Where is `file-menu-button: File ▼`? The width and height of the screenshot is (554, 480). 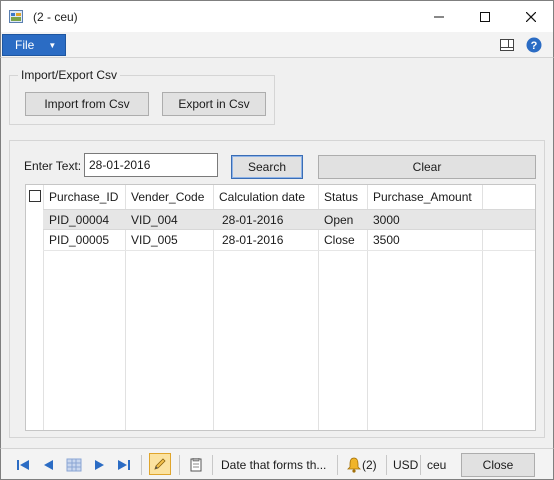 file-menu-button: File ▼ is located at coordinates (34, 45).